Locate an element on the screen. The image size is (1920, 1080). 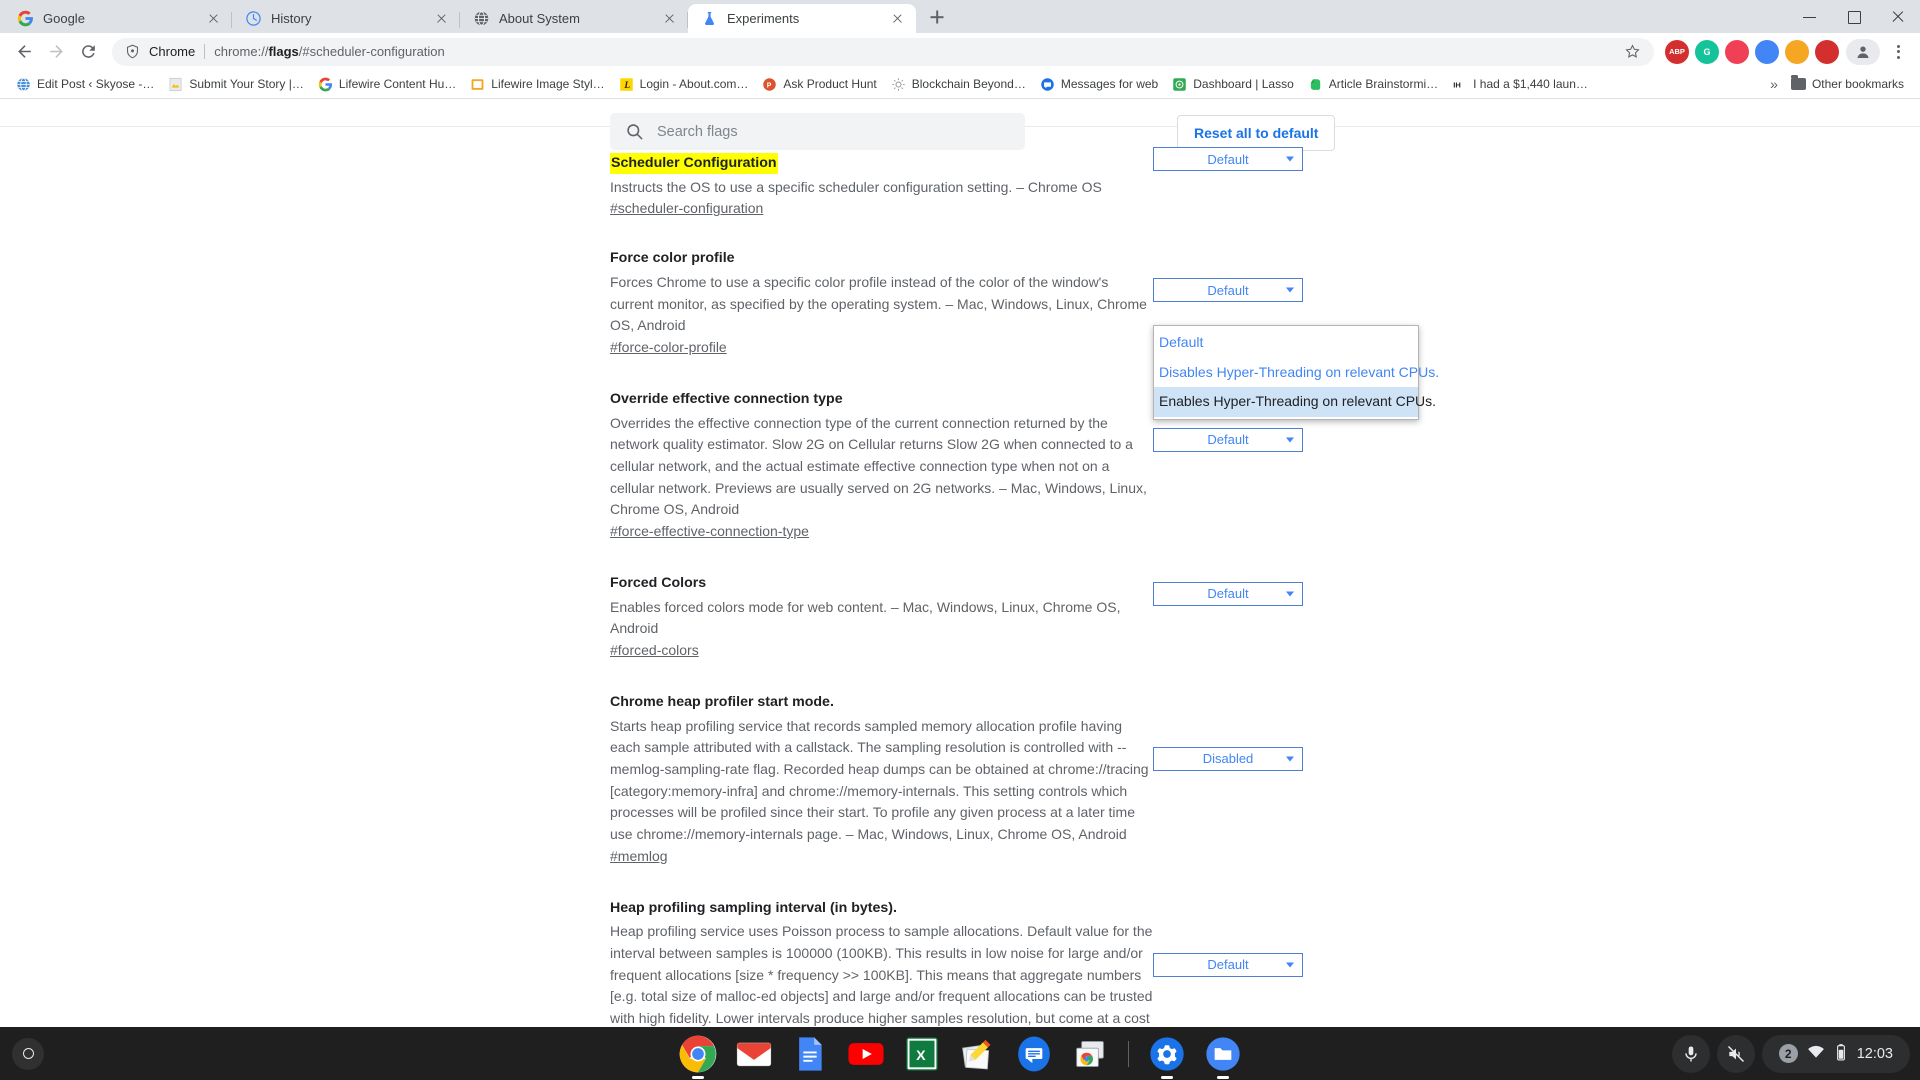
other-bookmarks-label: Other bookmarks is located at coordinates (1857, 84).